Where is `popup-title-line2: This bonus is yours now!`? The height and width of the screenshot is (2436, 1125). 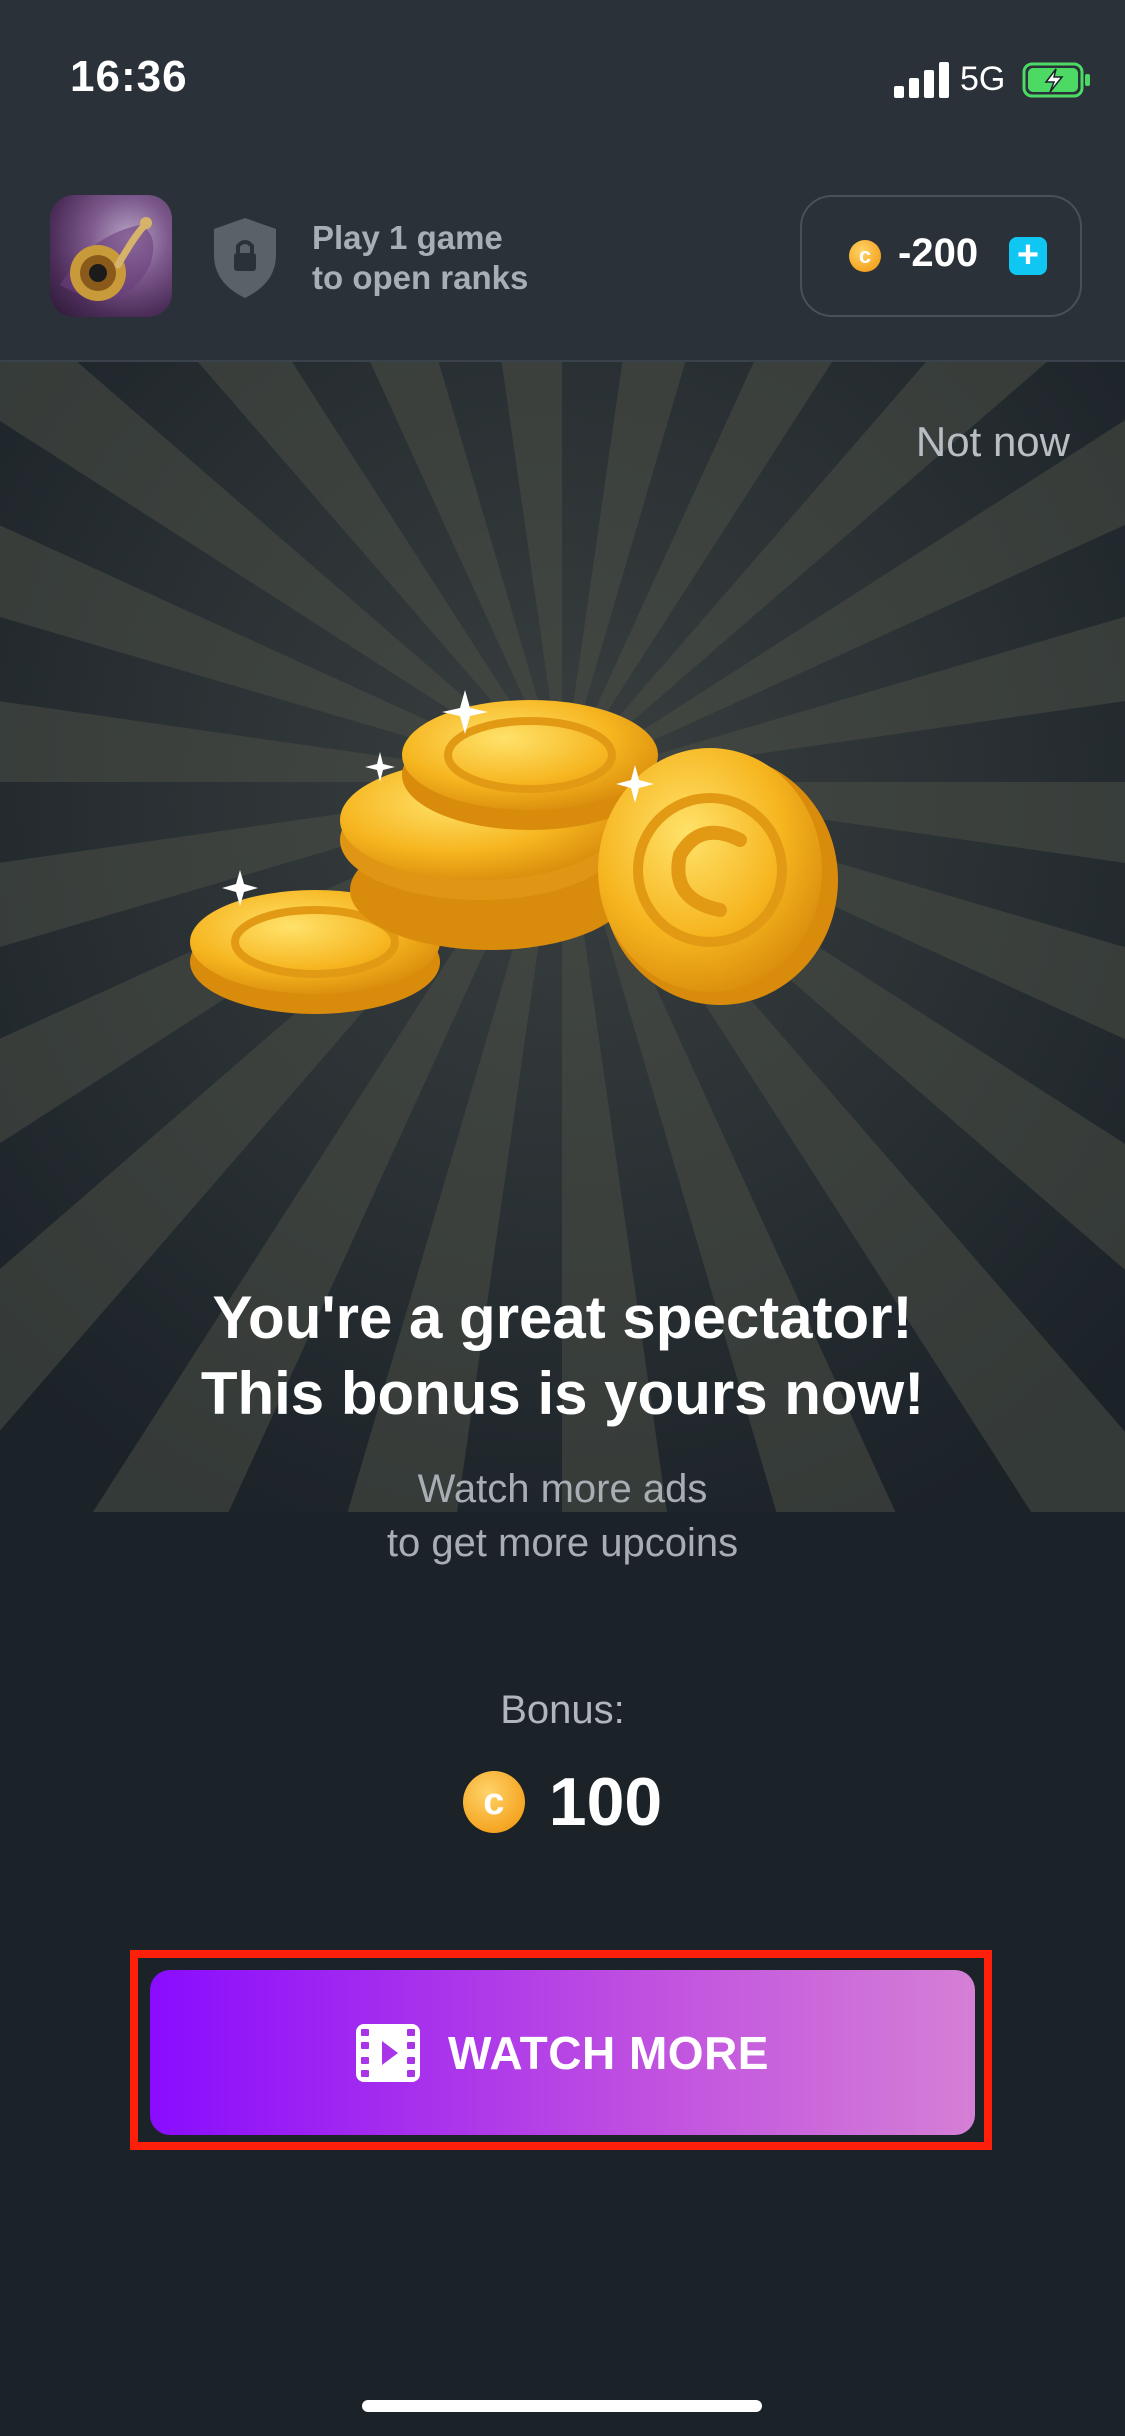 popup-title-line2: This bonus is yours now! is located at coordinates (562, 1393).